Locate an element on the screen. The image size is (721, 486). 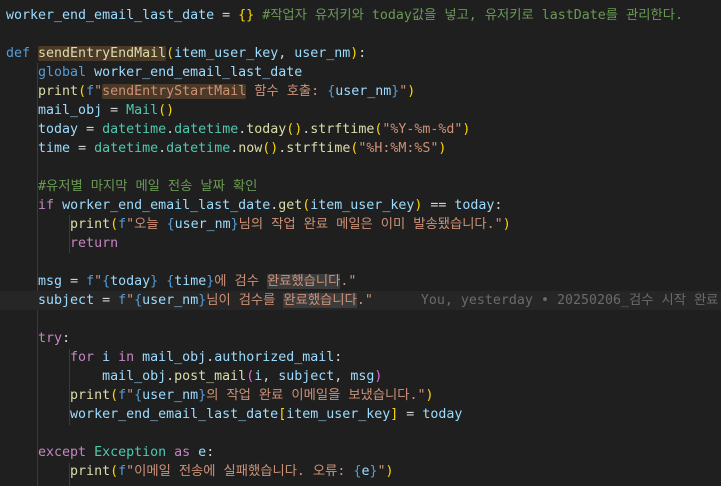
code-token: post_mail is located at coordinates (210, 376).